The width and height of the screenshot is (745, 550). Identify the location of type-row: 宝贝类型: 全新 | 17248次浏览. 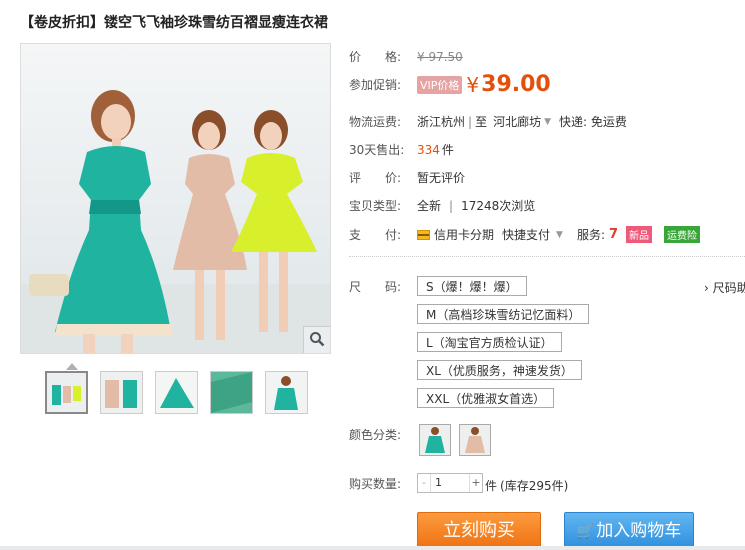
(442, 205).